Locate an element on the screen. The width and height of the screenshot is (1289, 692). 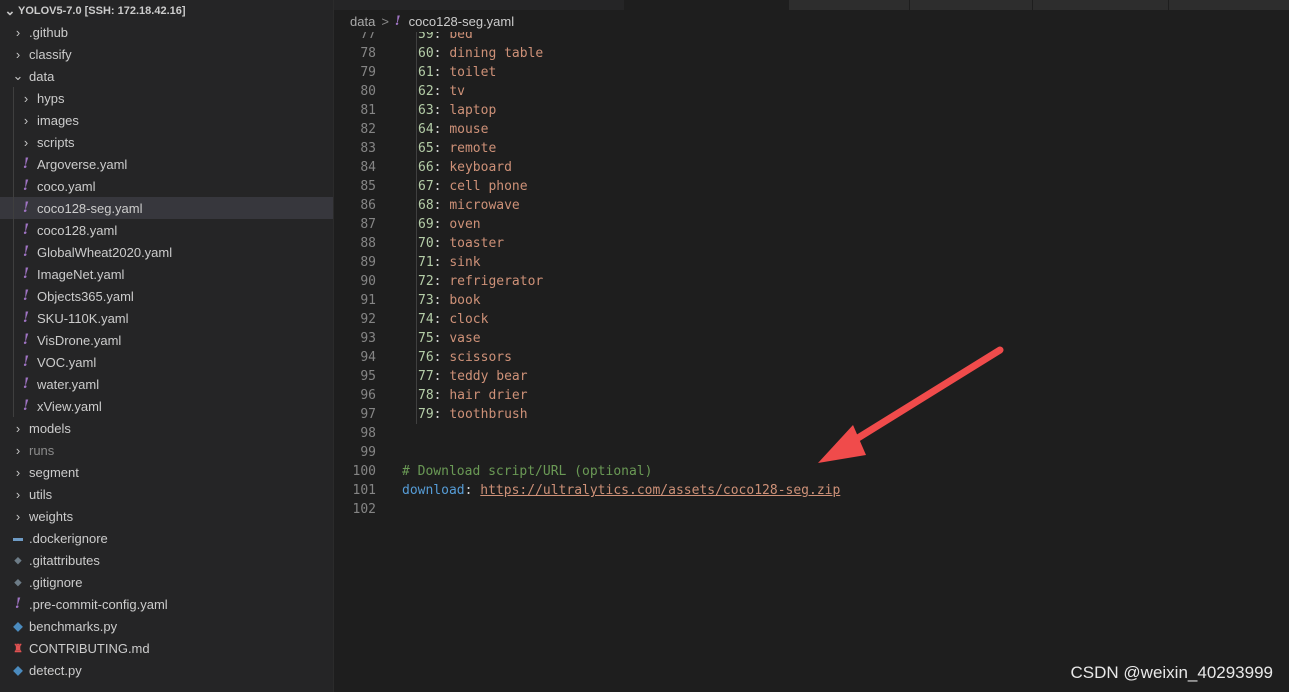
tree-item-label: SKU-110K.yaml is located at coordinates (83, 318).